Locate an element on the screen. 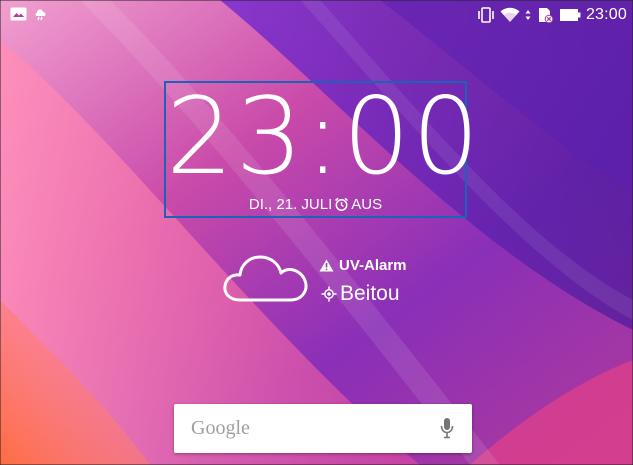 The width and height of the screenshot is (633, 465). warning-icon is located at coordinates (326, 265).